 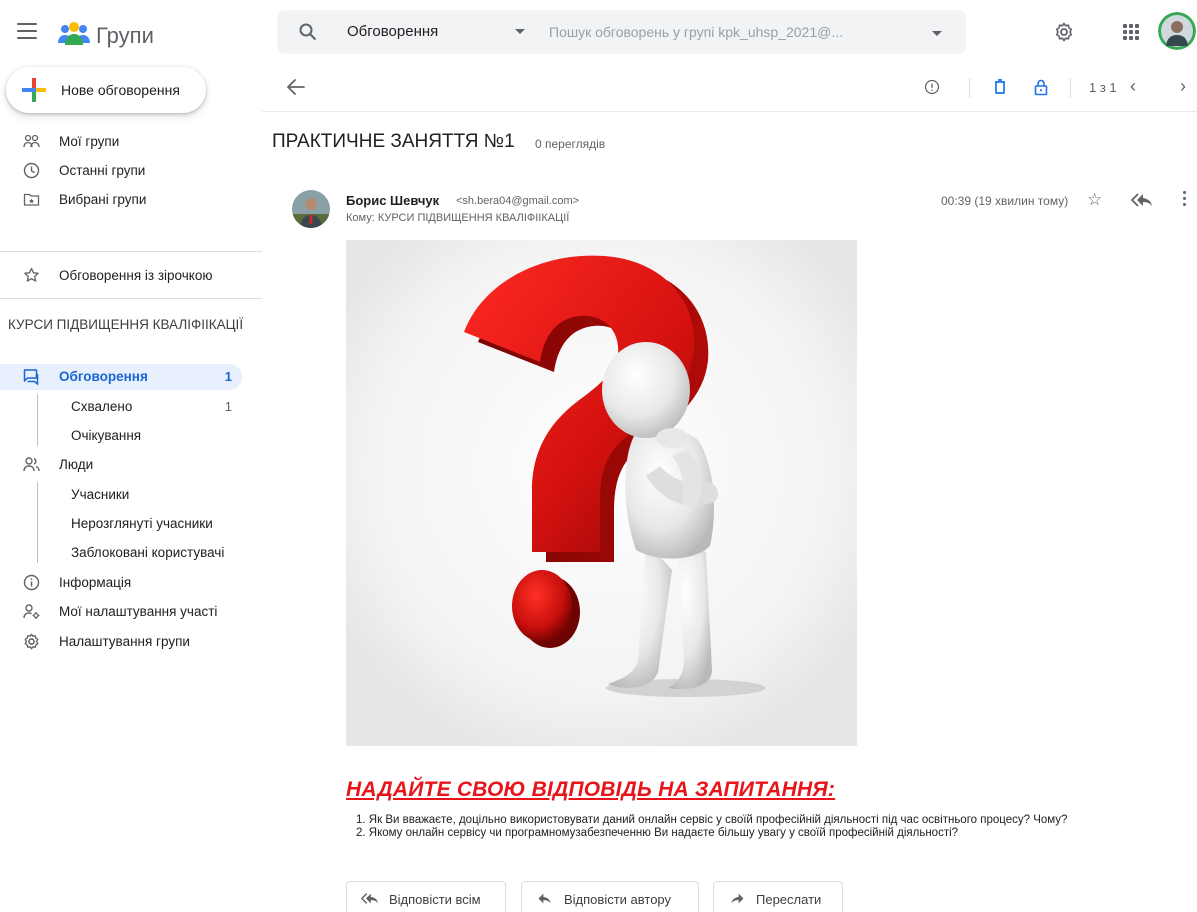 I want to click on apps-grid-icon, so click(x=1131, y=32).